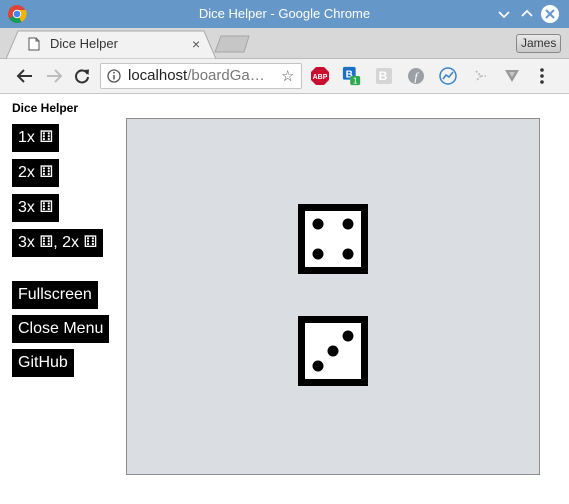 This screenshot has width=569, height=504. Describe the element at coordinates (448, 76) in the screenshot. I see `extension-chart-icon` at that location.